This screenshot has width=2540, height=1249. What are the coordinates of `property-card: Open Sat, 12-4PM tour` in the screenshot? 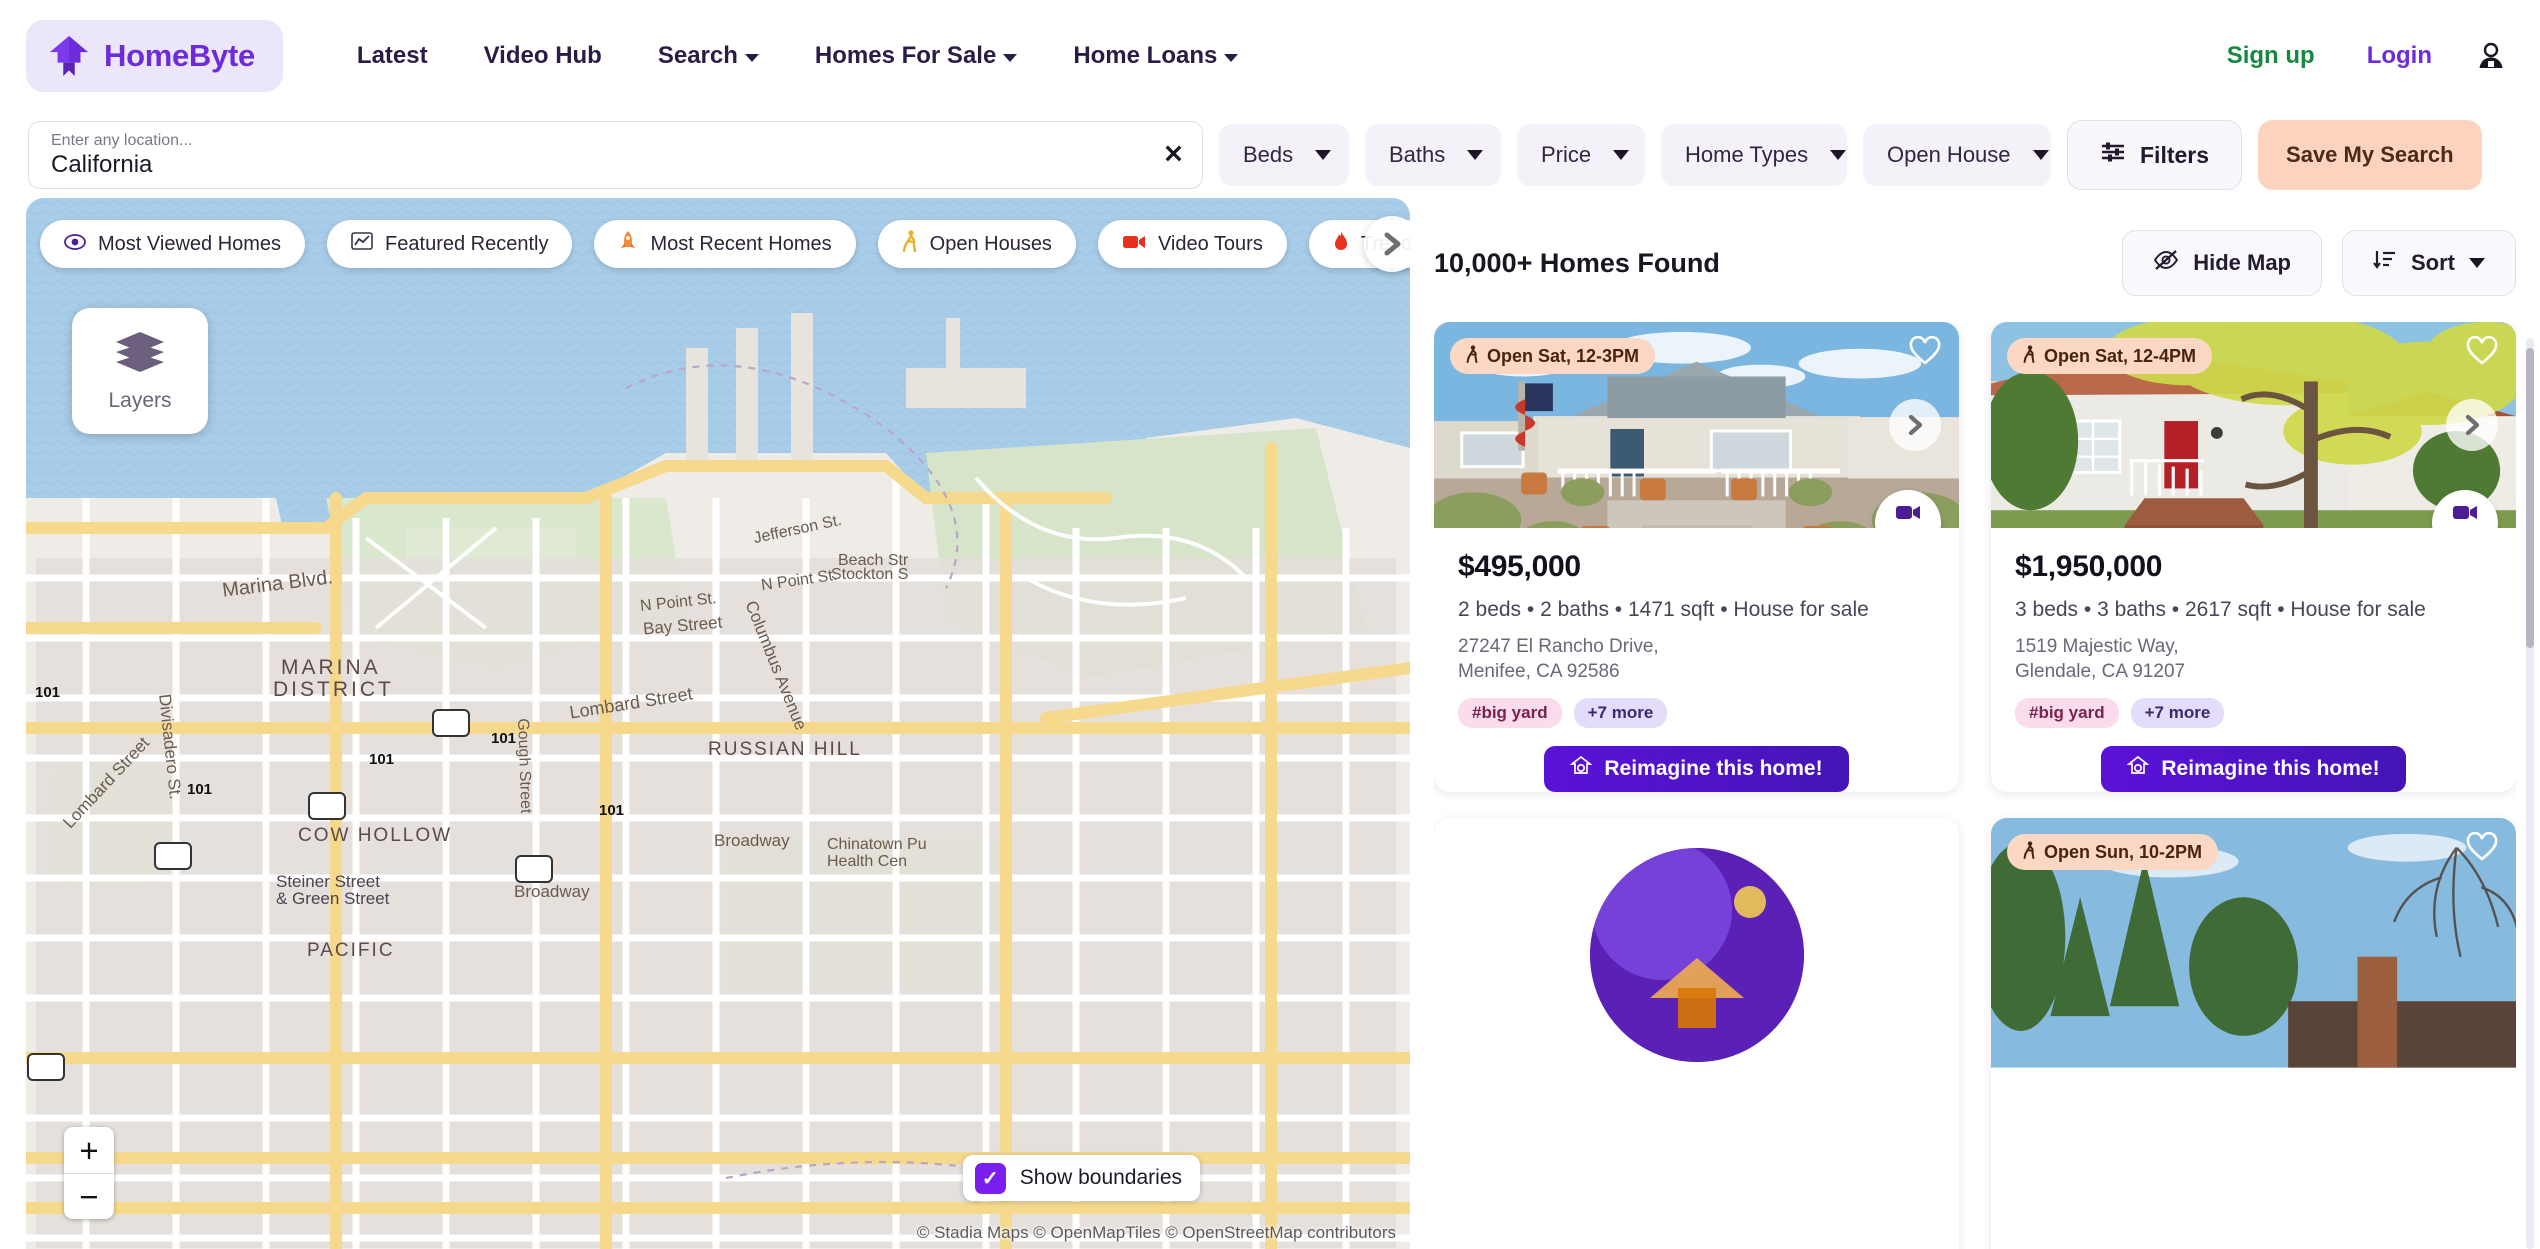 It's located at (2253, 557).